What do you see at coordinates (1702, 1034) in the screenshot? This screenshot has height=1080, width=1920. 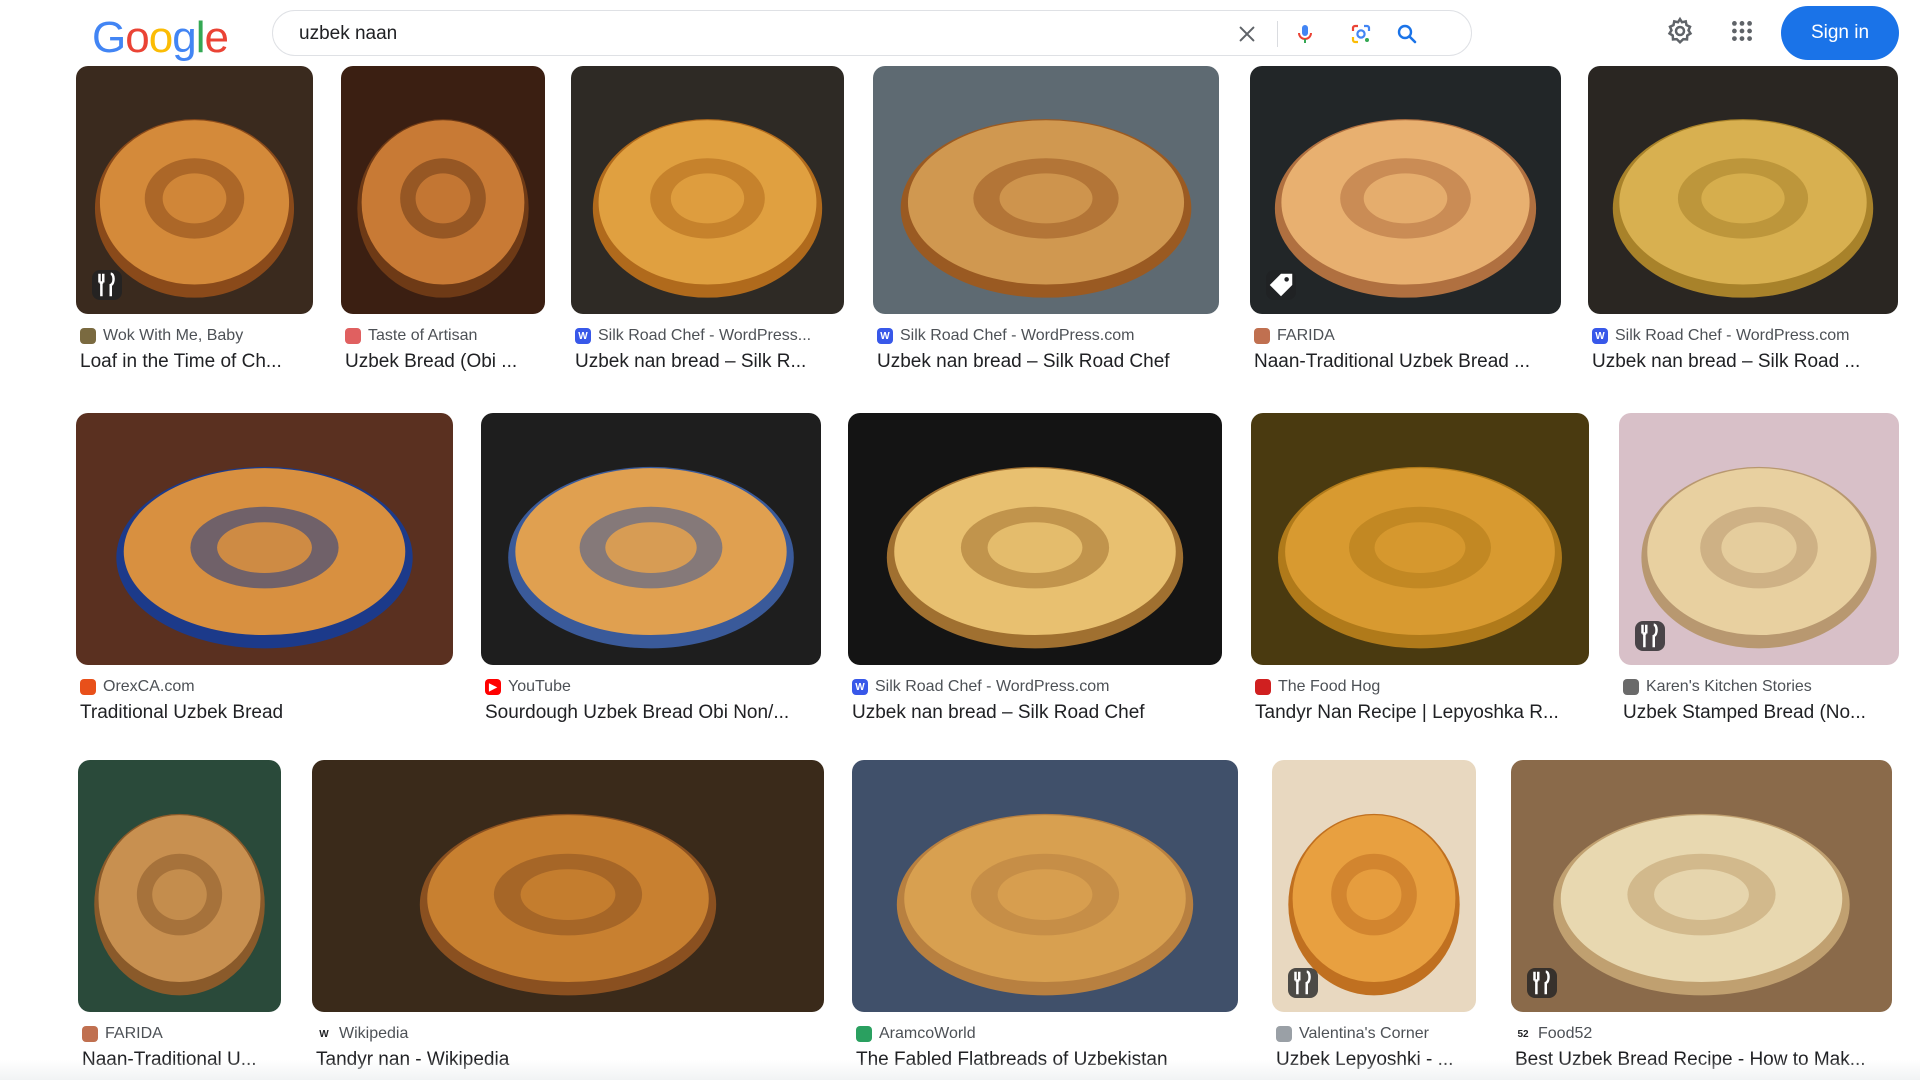 I see `result-source: 52 Food52` at bounding box center [1702, 1034].